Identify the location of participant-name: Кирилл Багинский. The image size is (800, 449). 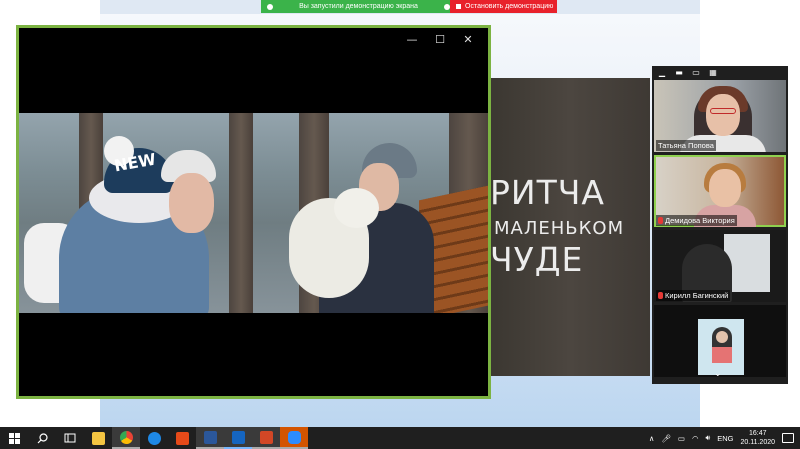
(697, 295).